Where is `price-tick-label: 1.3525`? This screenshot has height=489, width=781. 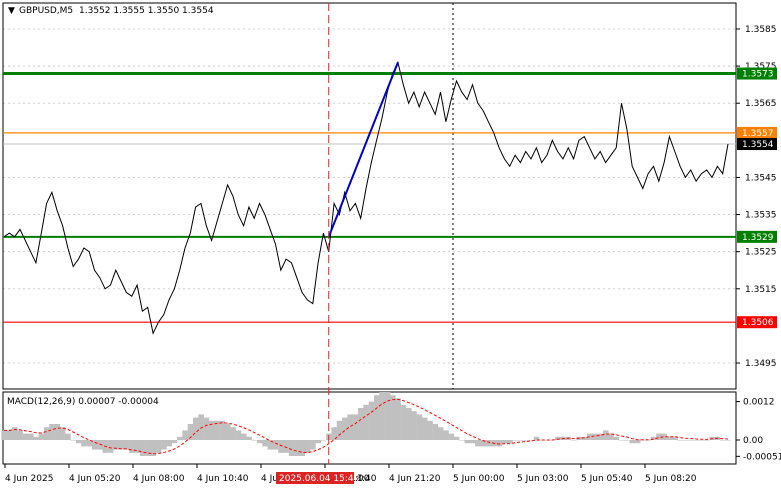
price-tick-label: 1.3525 is located at coordinates (761, 253).